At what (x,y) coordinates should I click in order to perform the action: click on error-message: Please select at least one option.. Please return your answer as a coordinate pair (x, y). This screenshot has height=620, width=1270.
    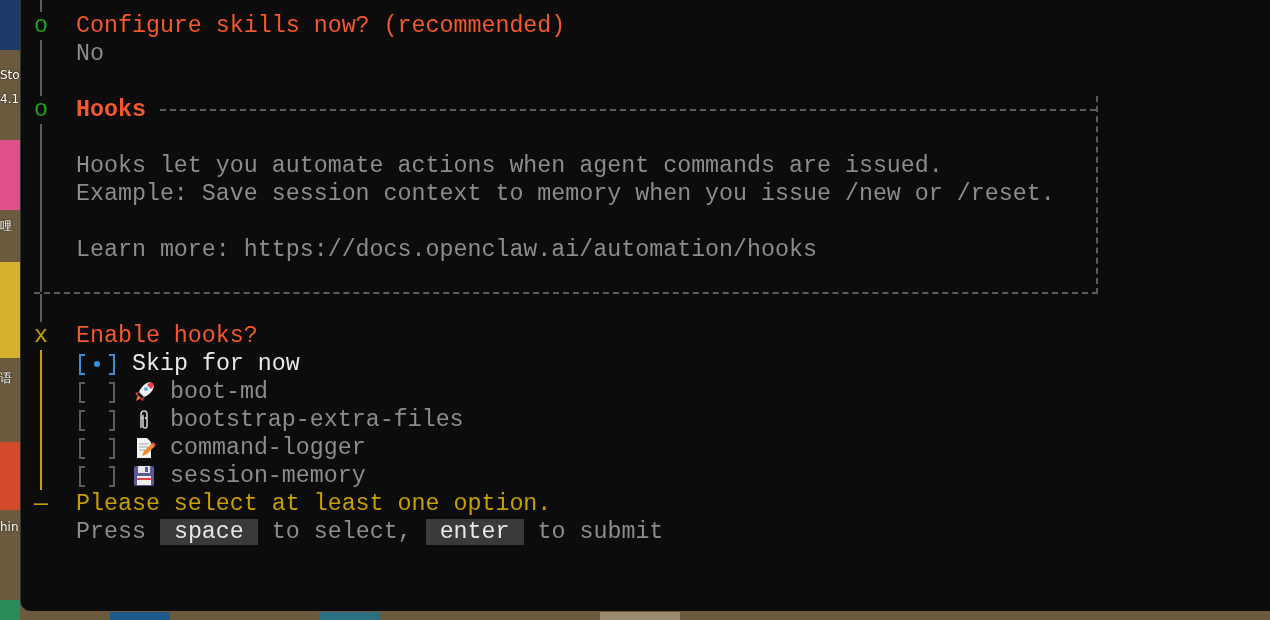
    Looking at the image, I should click on (314, 504).